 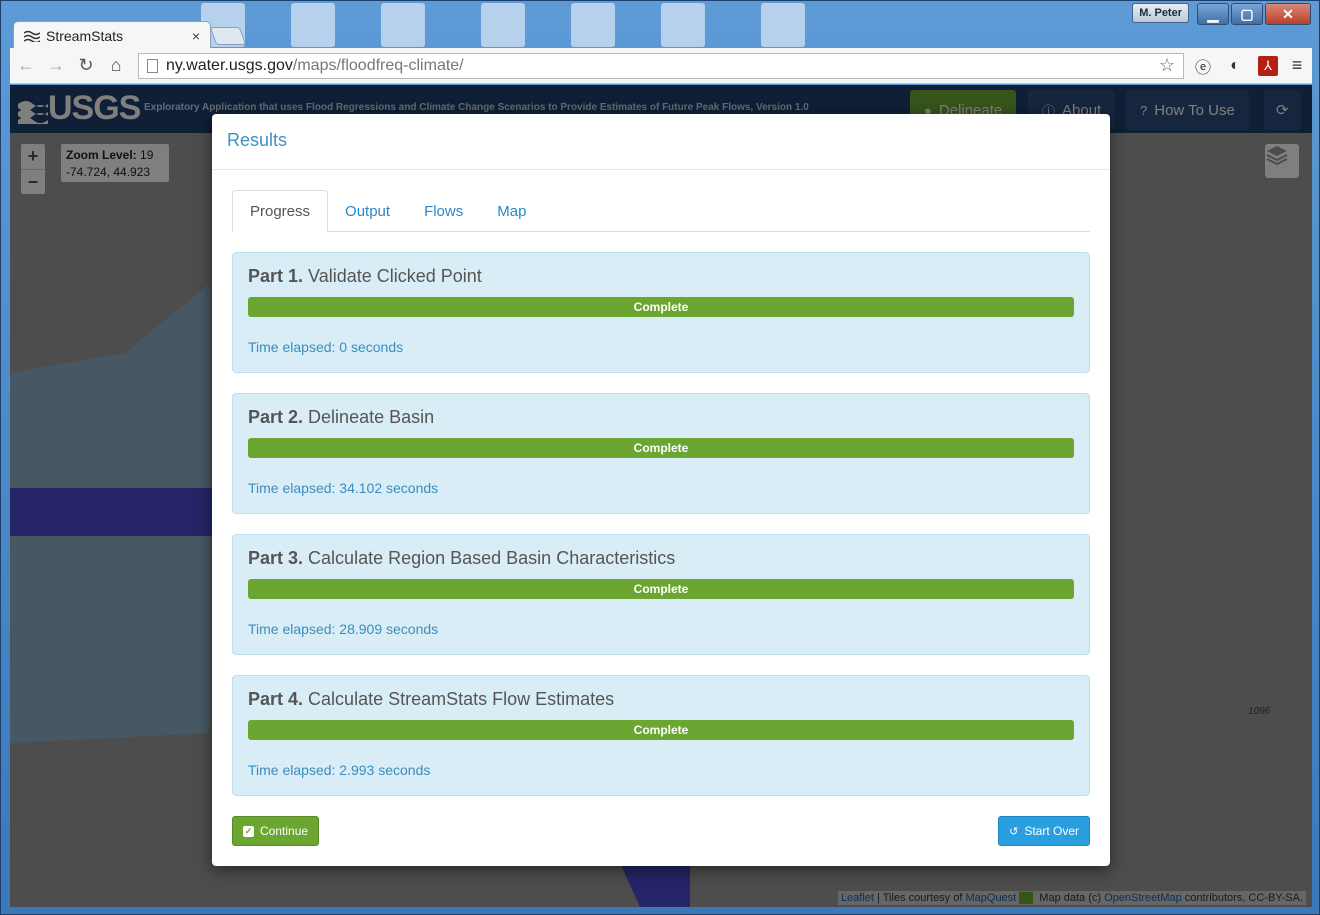 I want to click on reload-button: ↻, so click(x=86, y=66).